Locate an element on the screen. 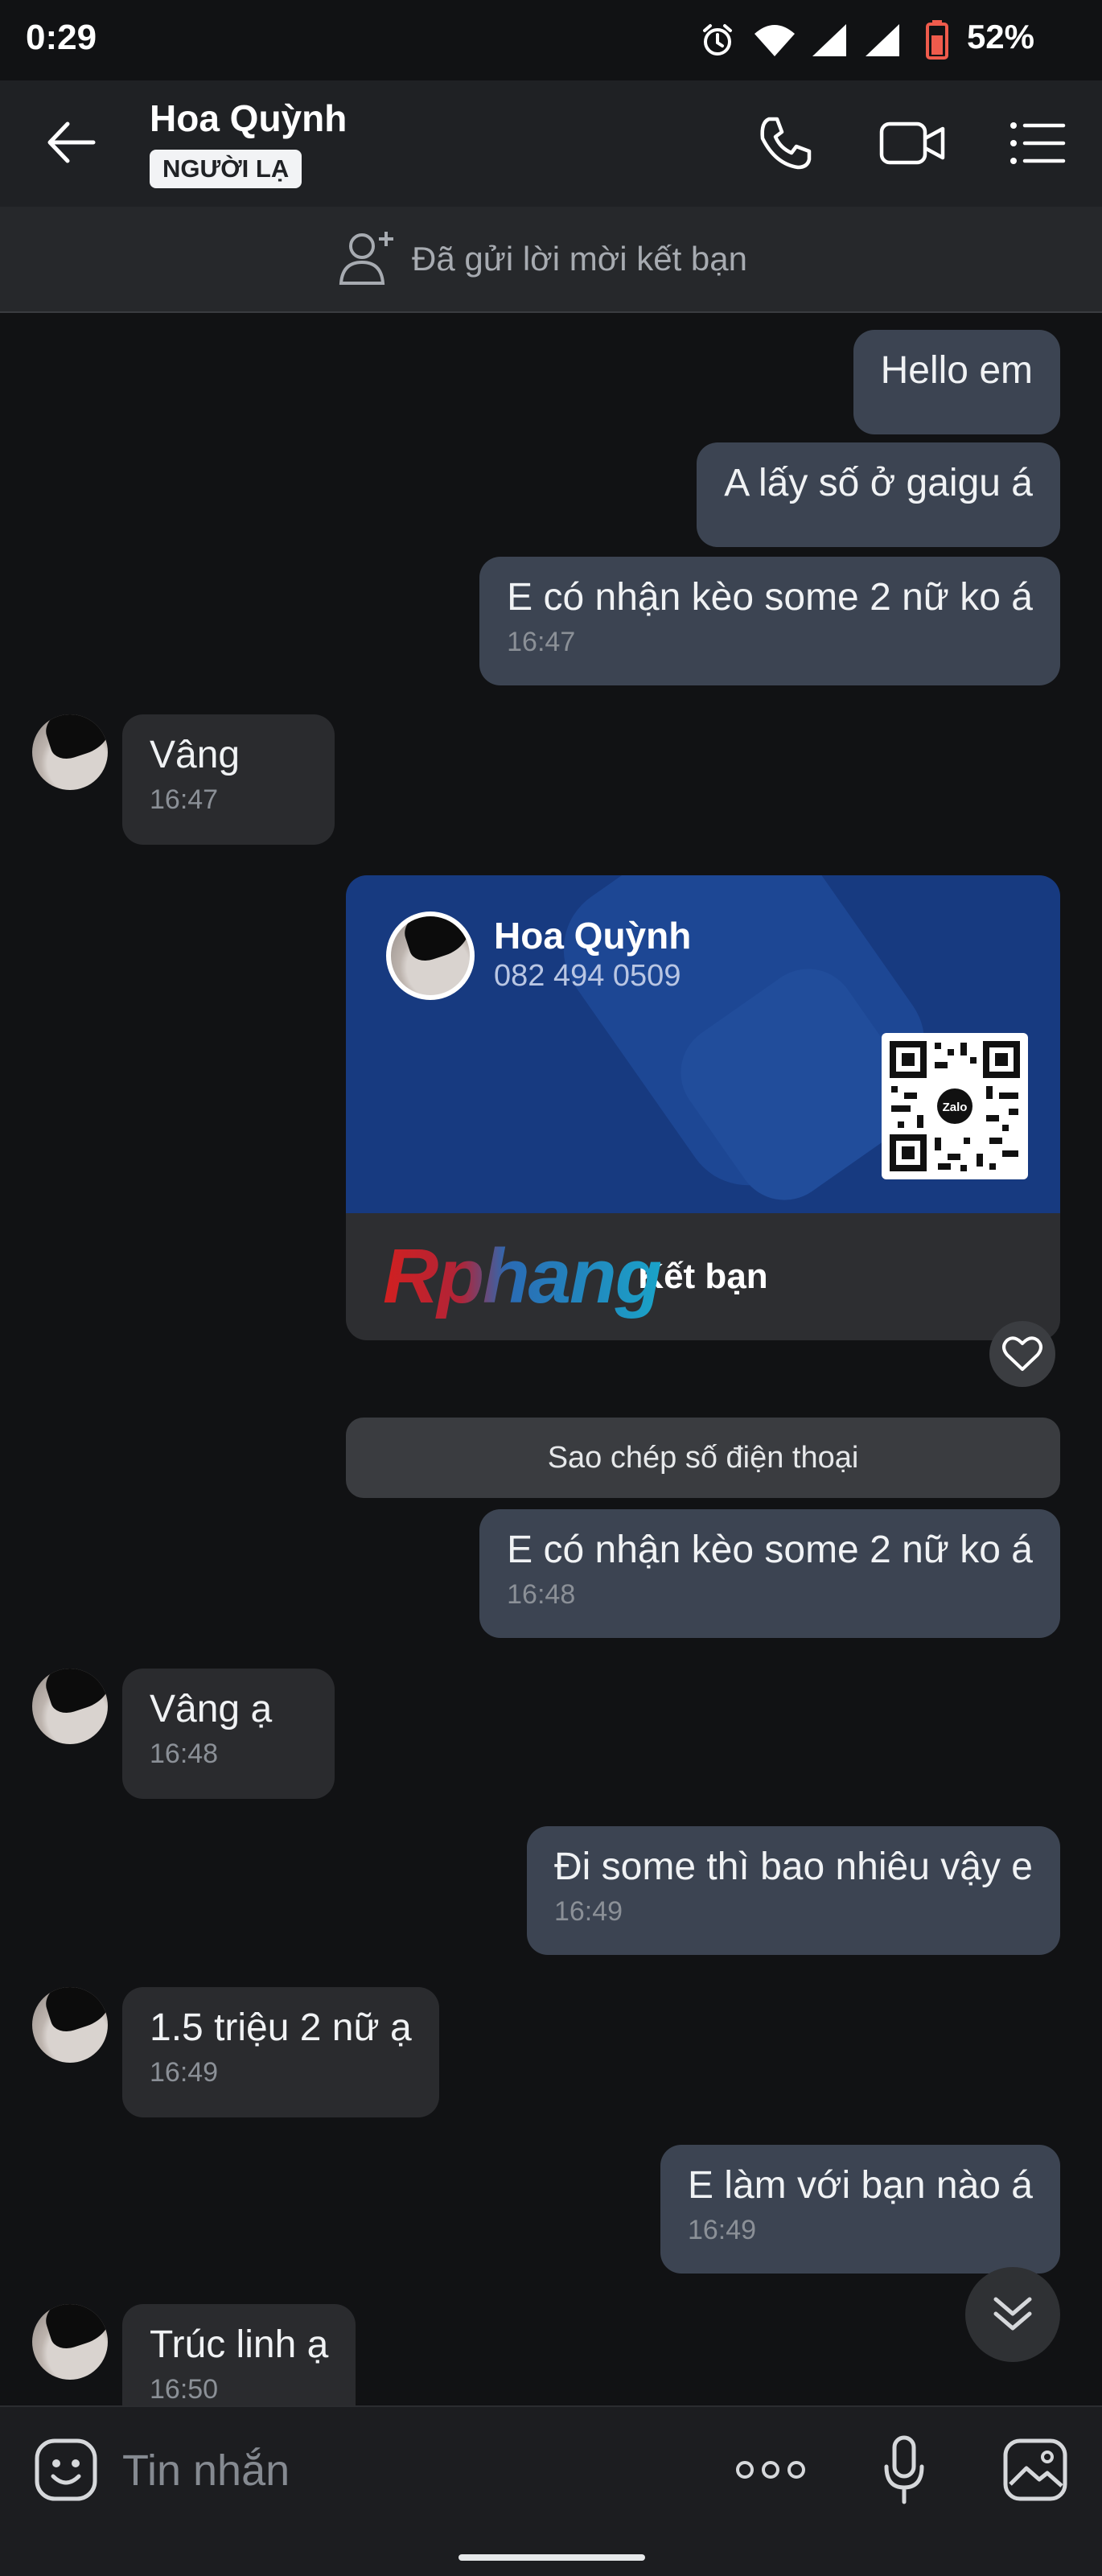  contact-name: Hoa Quỳnh is located at coordinates (593, 936).